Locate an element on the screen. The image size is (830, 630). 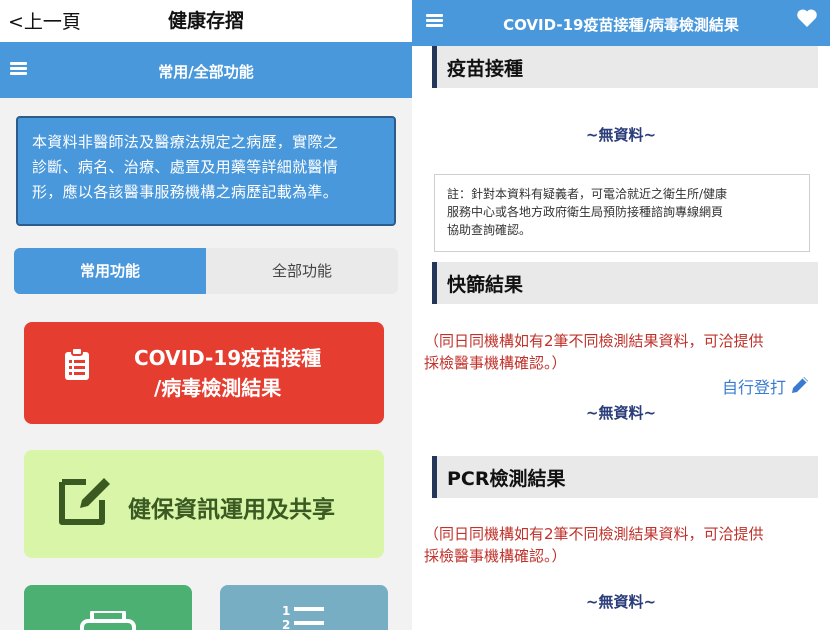
function-header: 常用/全部功能 is located at coordinates (206, 70).